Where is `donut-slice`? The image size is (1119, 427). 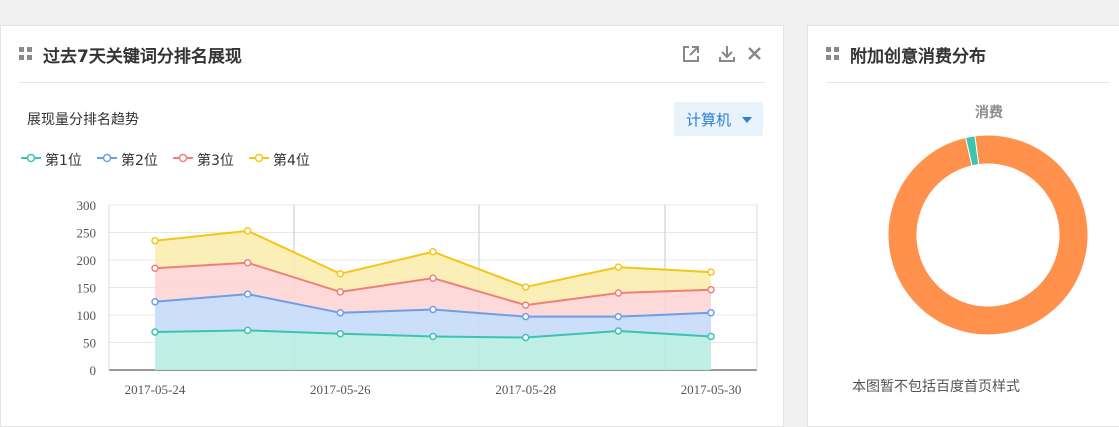 donut-slice is located at coordinates (988, 235).